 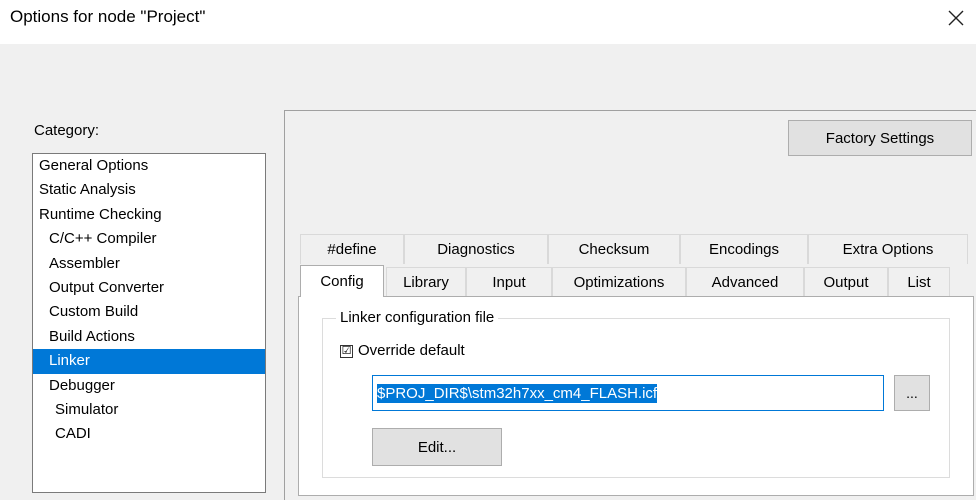 I want to click on title-bar: Options for node "Project", so click(x=488, y=22).